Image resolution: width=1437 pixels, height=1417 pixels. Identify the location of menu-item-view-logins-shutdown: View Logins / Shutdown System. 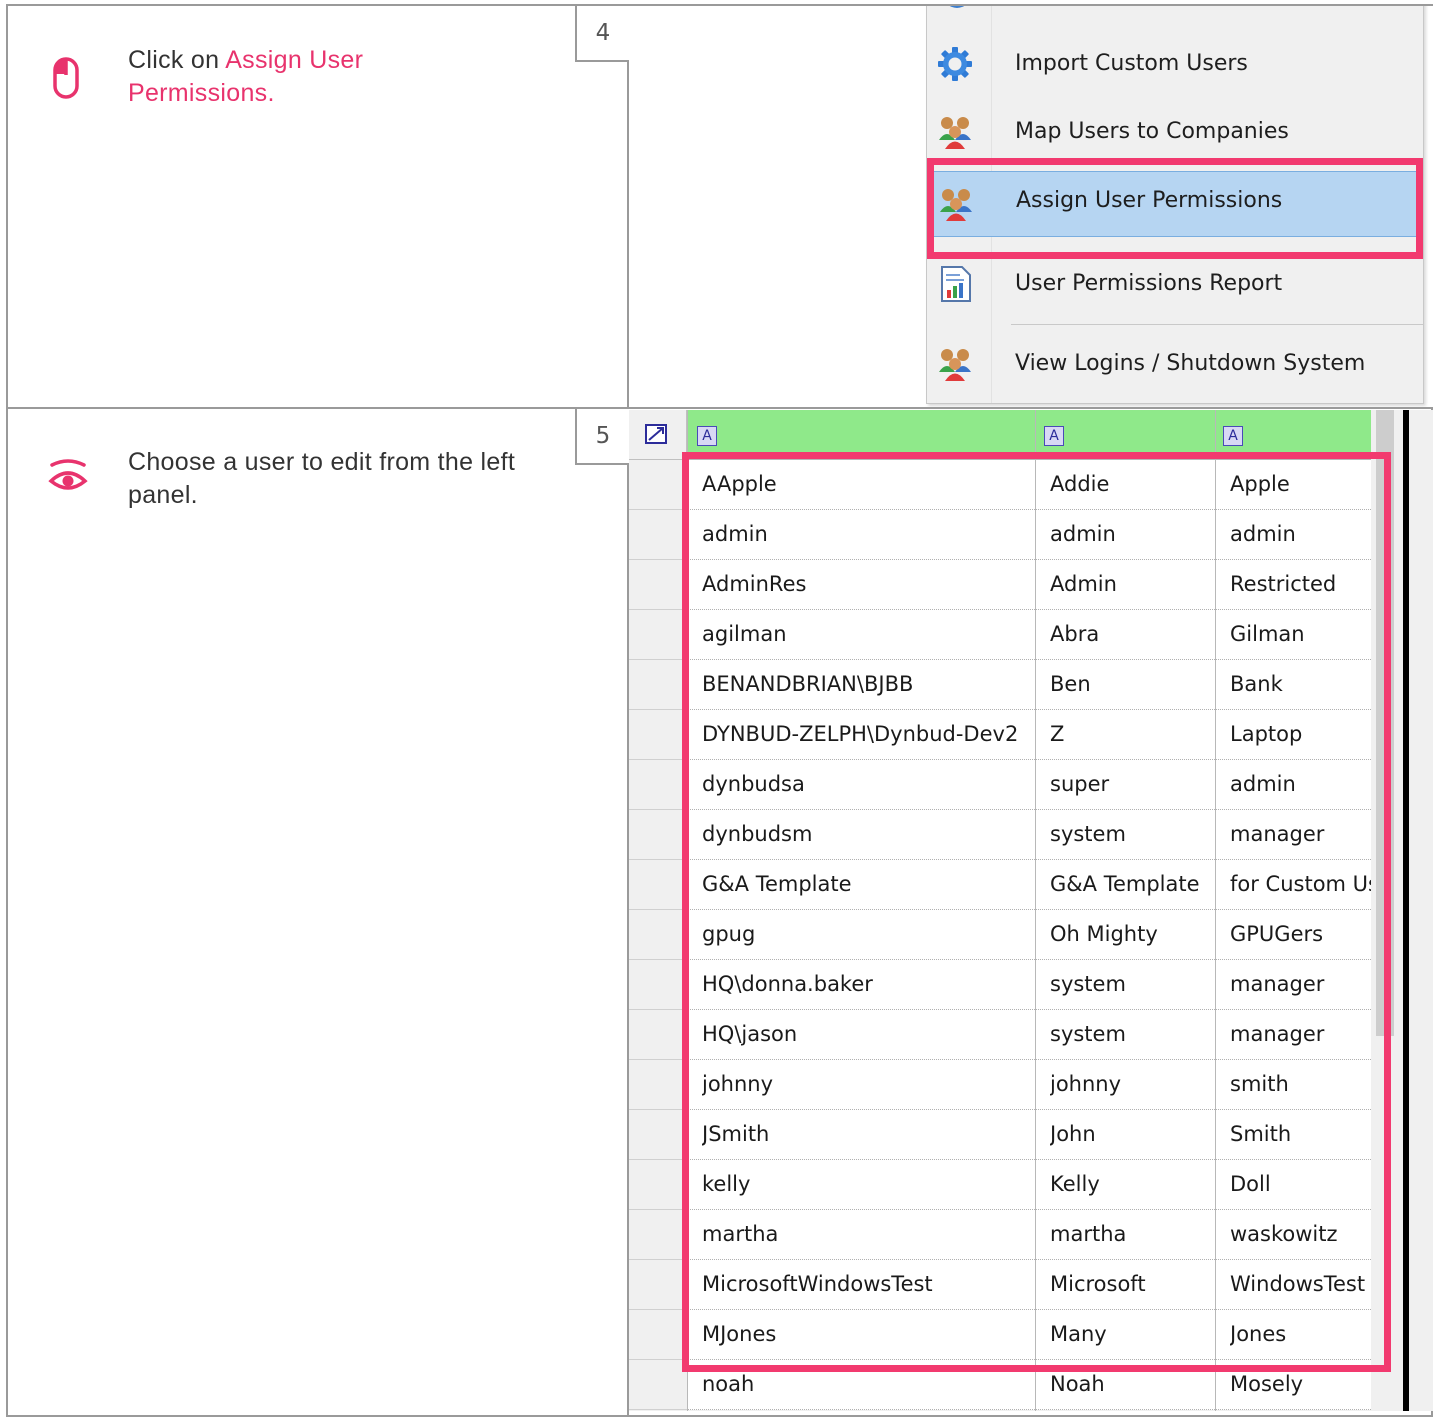
(1174, 364).